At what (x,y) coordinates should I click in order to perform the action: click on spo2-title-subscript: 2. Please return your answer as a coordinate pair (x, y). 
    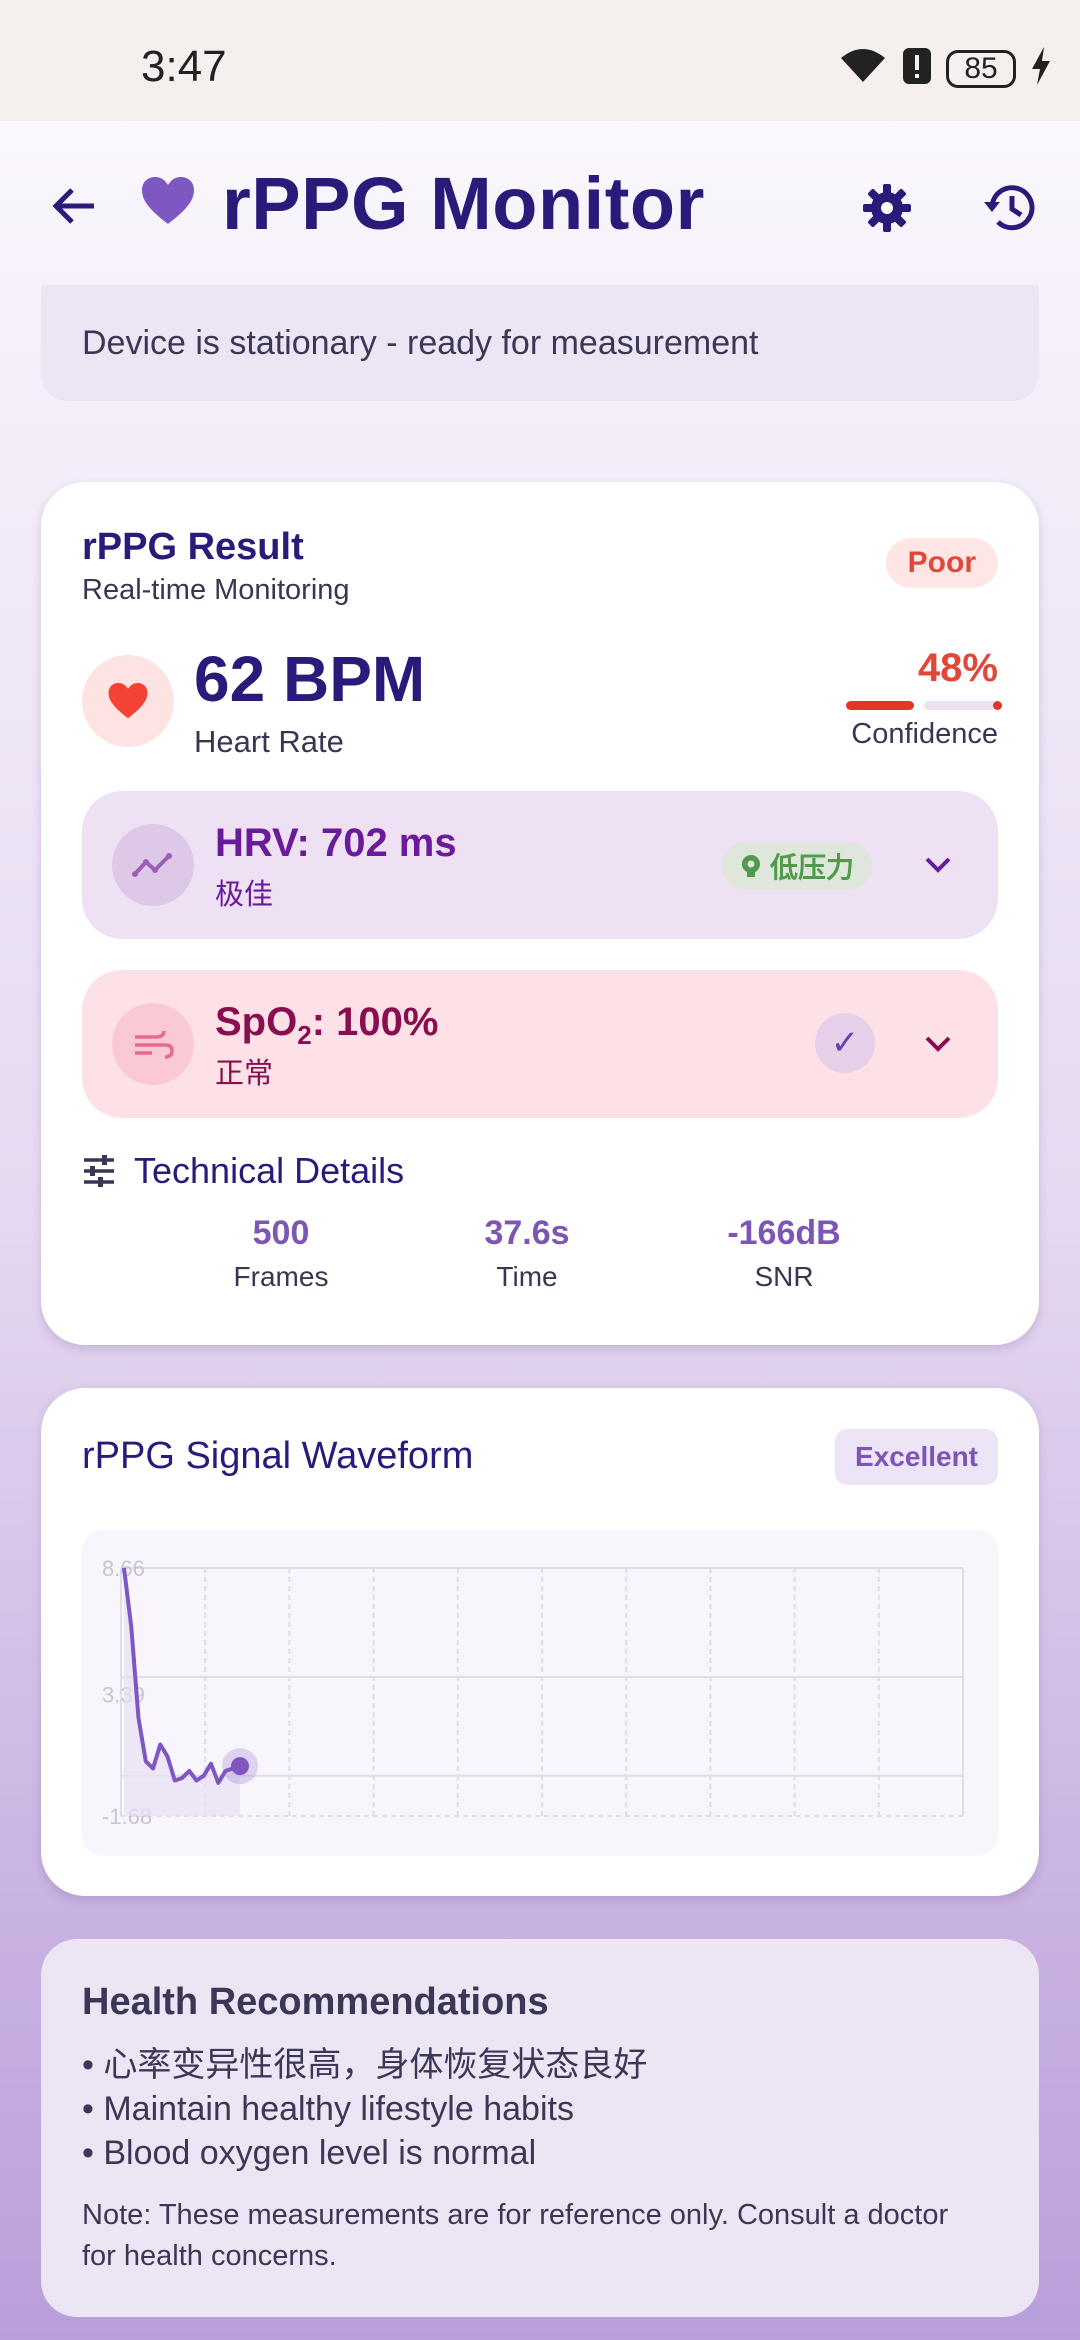
    Looking at the image, I should click on (304, 1035).